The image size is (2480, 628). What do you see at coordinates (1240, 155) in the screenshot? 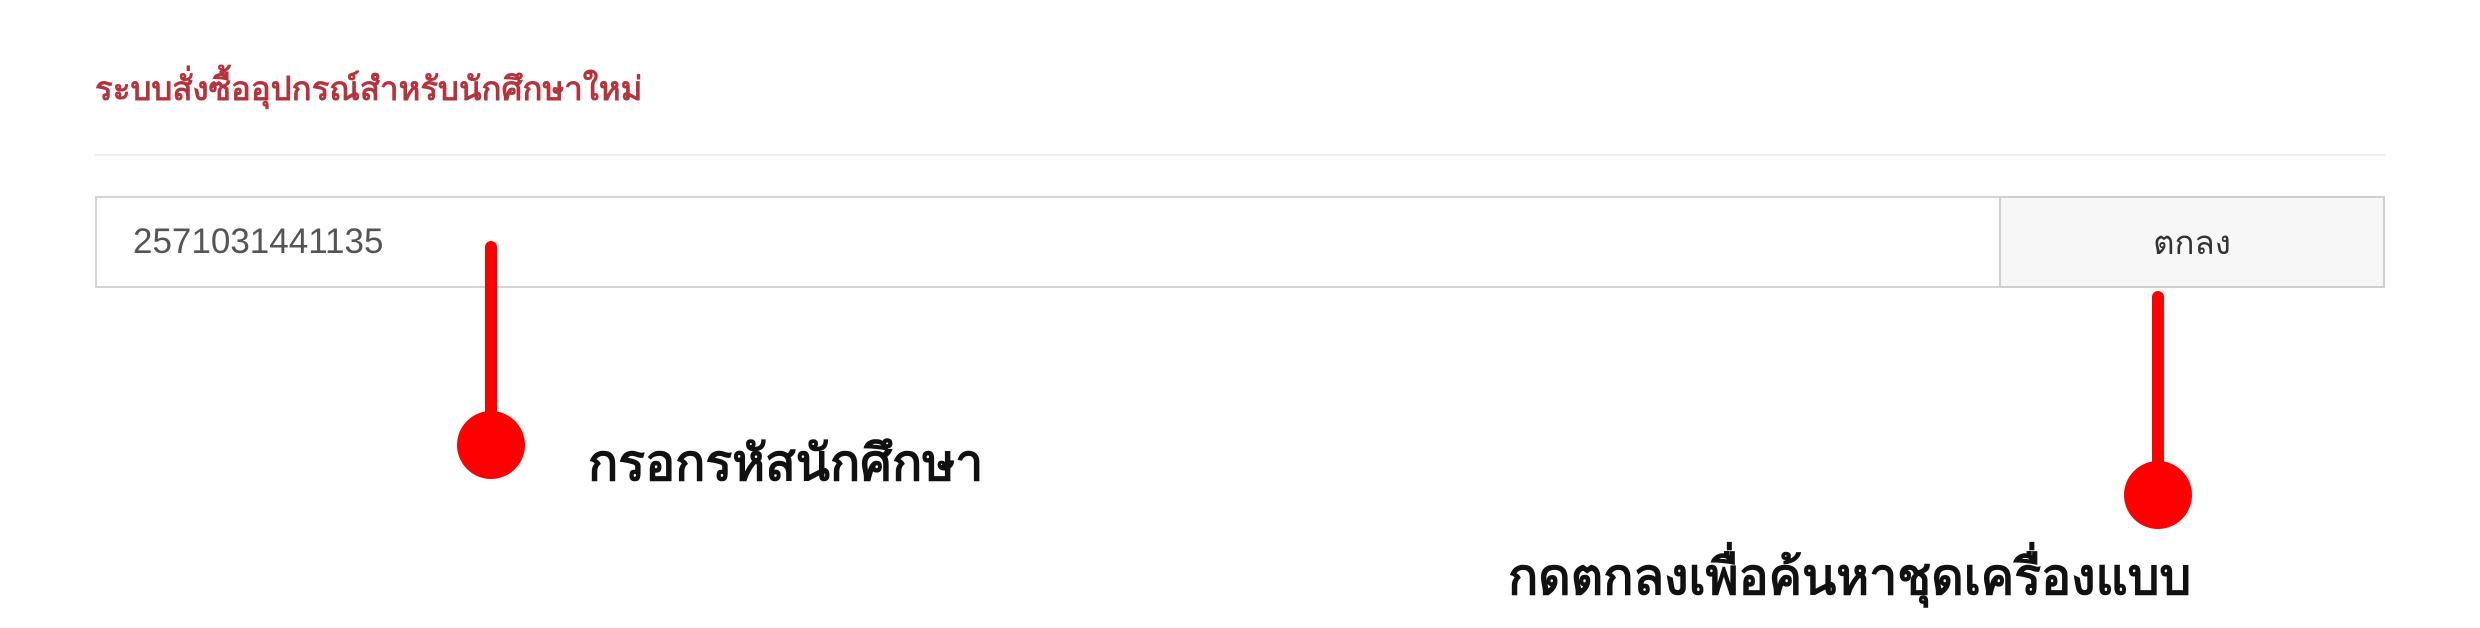
I see `divider` at bounding box center [1240, 155].